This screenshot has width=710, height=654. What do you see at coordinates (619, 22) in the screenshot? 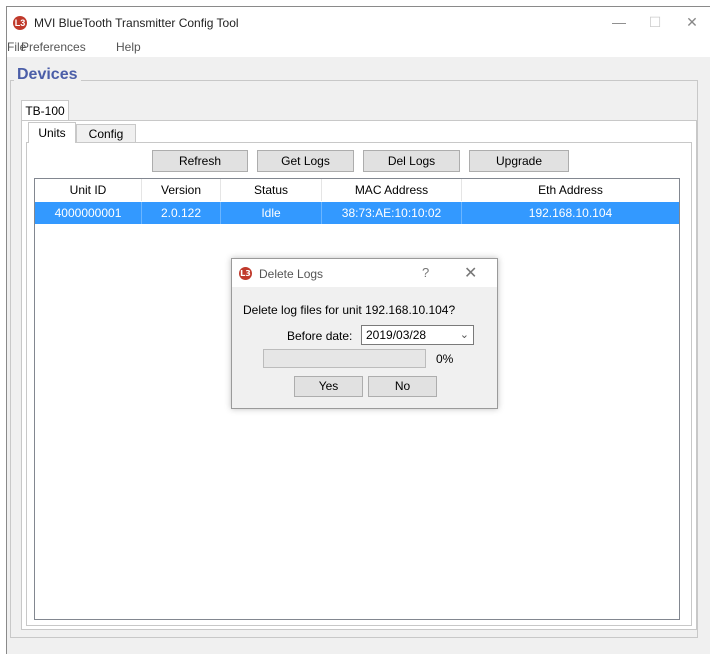
I see `minimize-button: —` at bounding box center [619, 22].